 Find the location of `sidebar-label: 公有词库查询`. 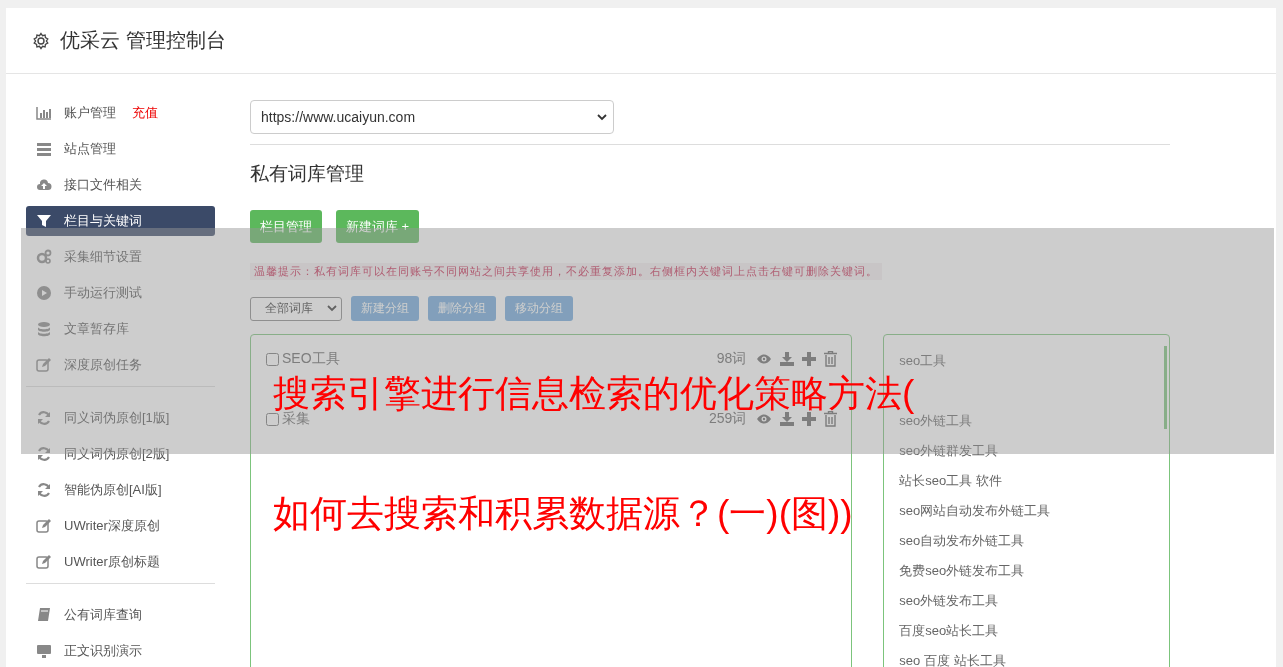

sidebar-label: 公有词库查询 is located at coordinates (103, 615).